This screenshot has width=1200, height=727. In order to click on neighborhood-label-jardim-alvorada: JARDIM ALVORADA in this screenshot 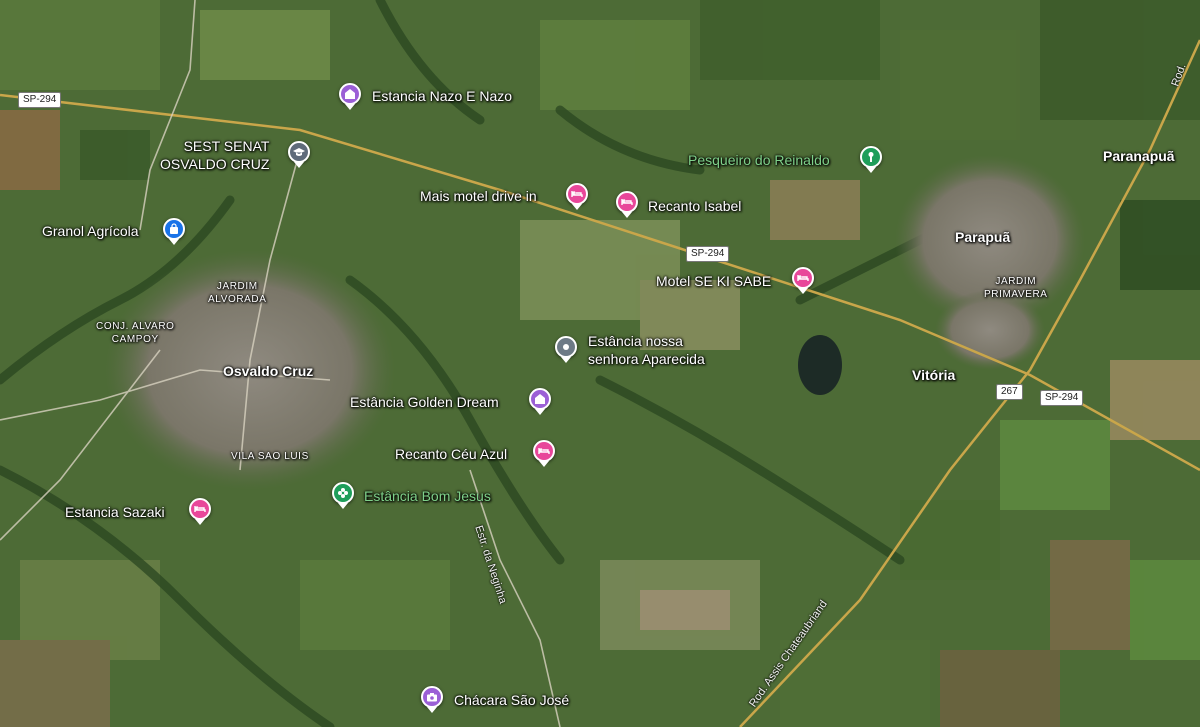, I will do `click(237, 293)`.